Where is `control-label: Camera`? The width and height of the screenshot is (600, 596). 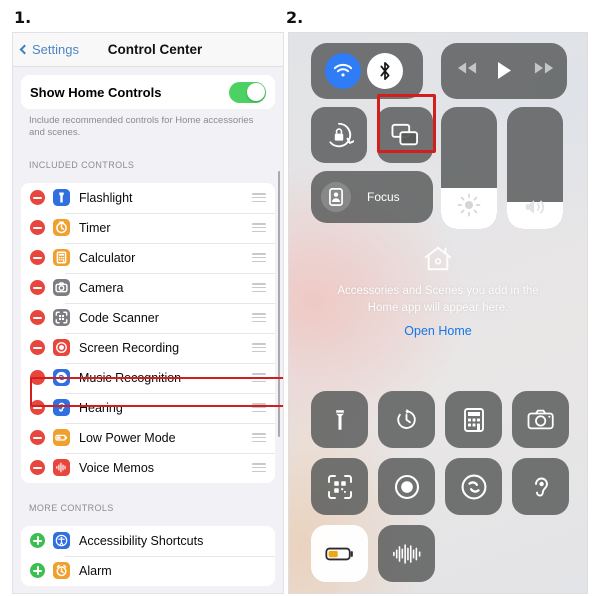 control-label: Camera is located at coordinates (101, 287).